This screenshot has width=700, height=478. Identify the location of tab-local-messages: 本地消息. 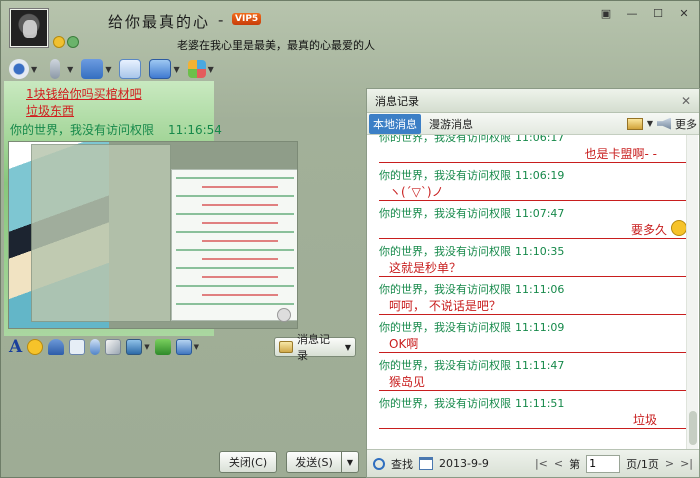
(395, 123).